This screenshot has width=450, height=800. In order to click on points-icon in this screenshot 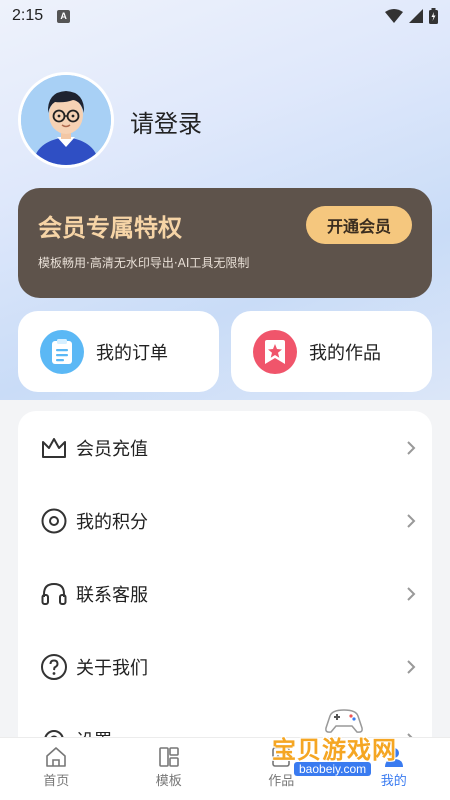, I will do `click(54, 520)`.